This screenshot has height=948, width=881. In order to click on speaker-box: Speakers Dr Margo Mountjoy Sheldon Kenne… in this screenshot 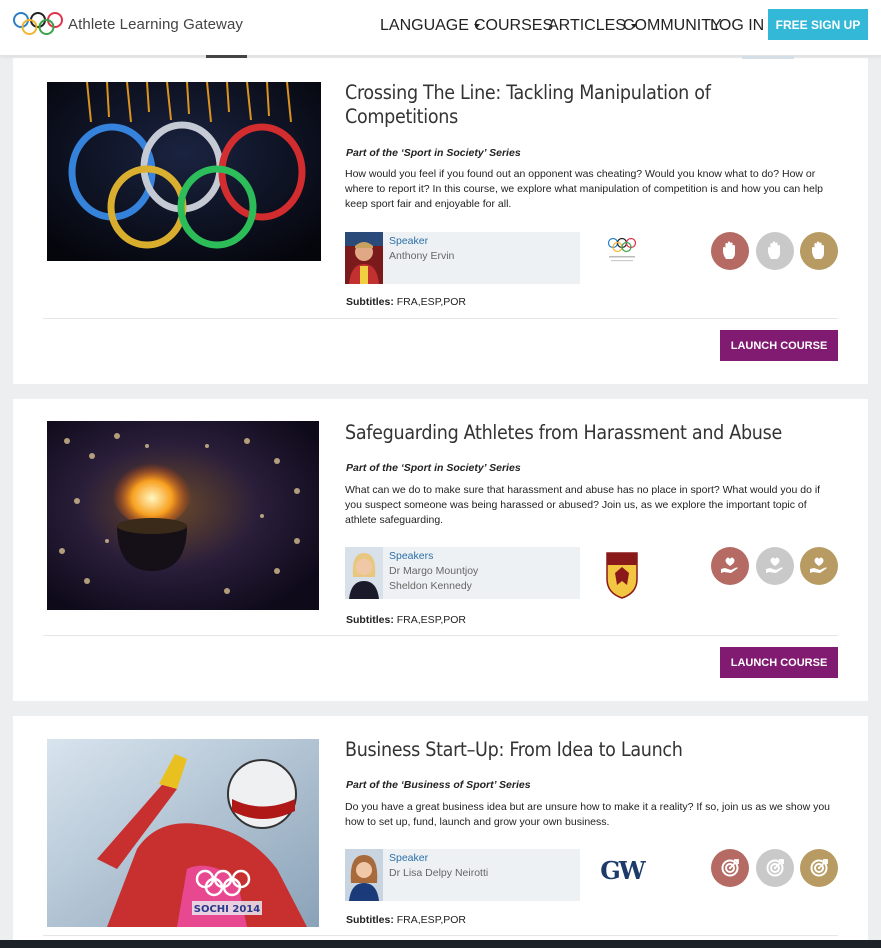, I will do `click(462, 573)`.